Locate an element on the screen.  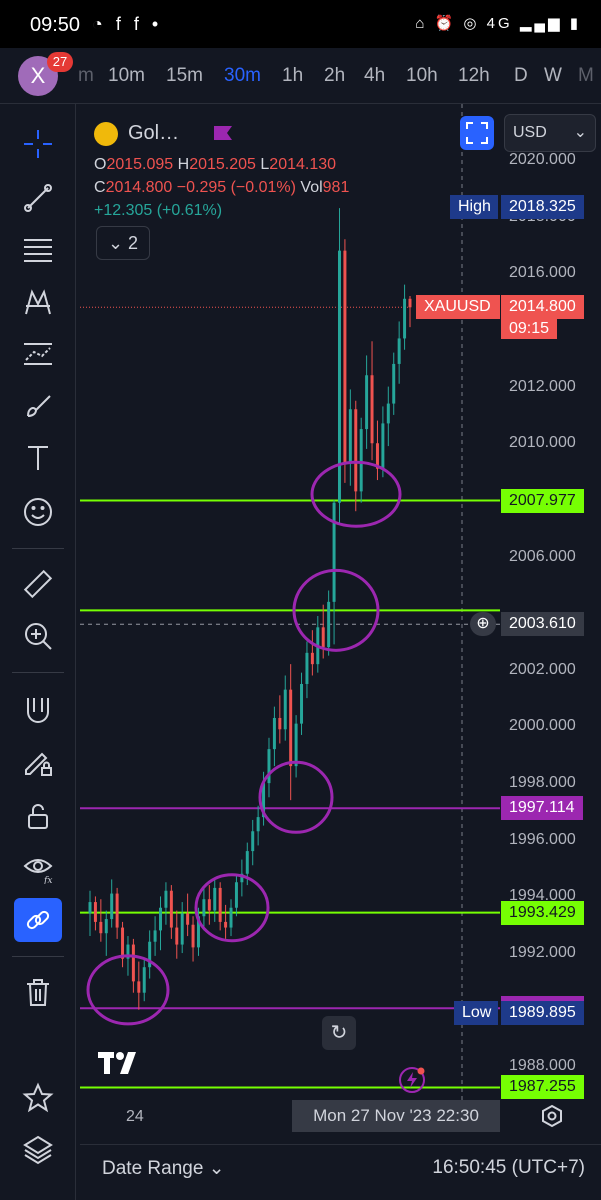
status-bar: 09:50 ◔ f f • ⌂ ⏰ ◎ 4G ▂▄▆ ▮ is located at coordinates (300, 24).